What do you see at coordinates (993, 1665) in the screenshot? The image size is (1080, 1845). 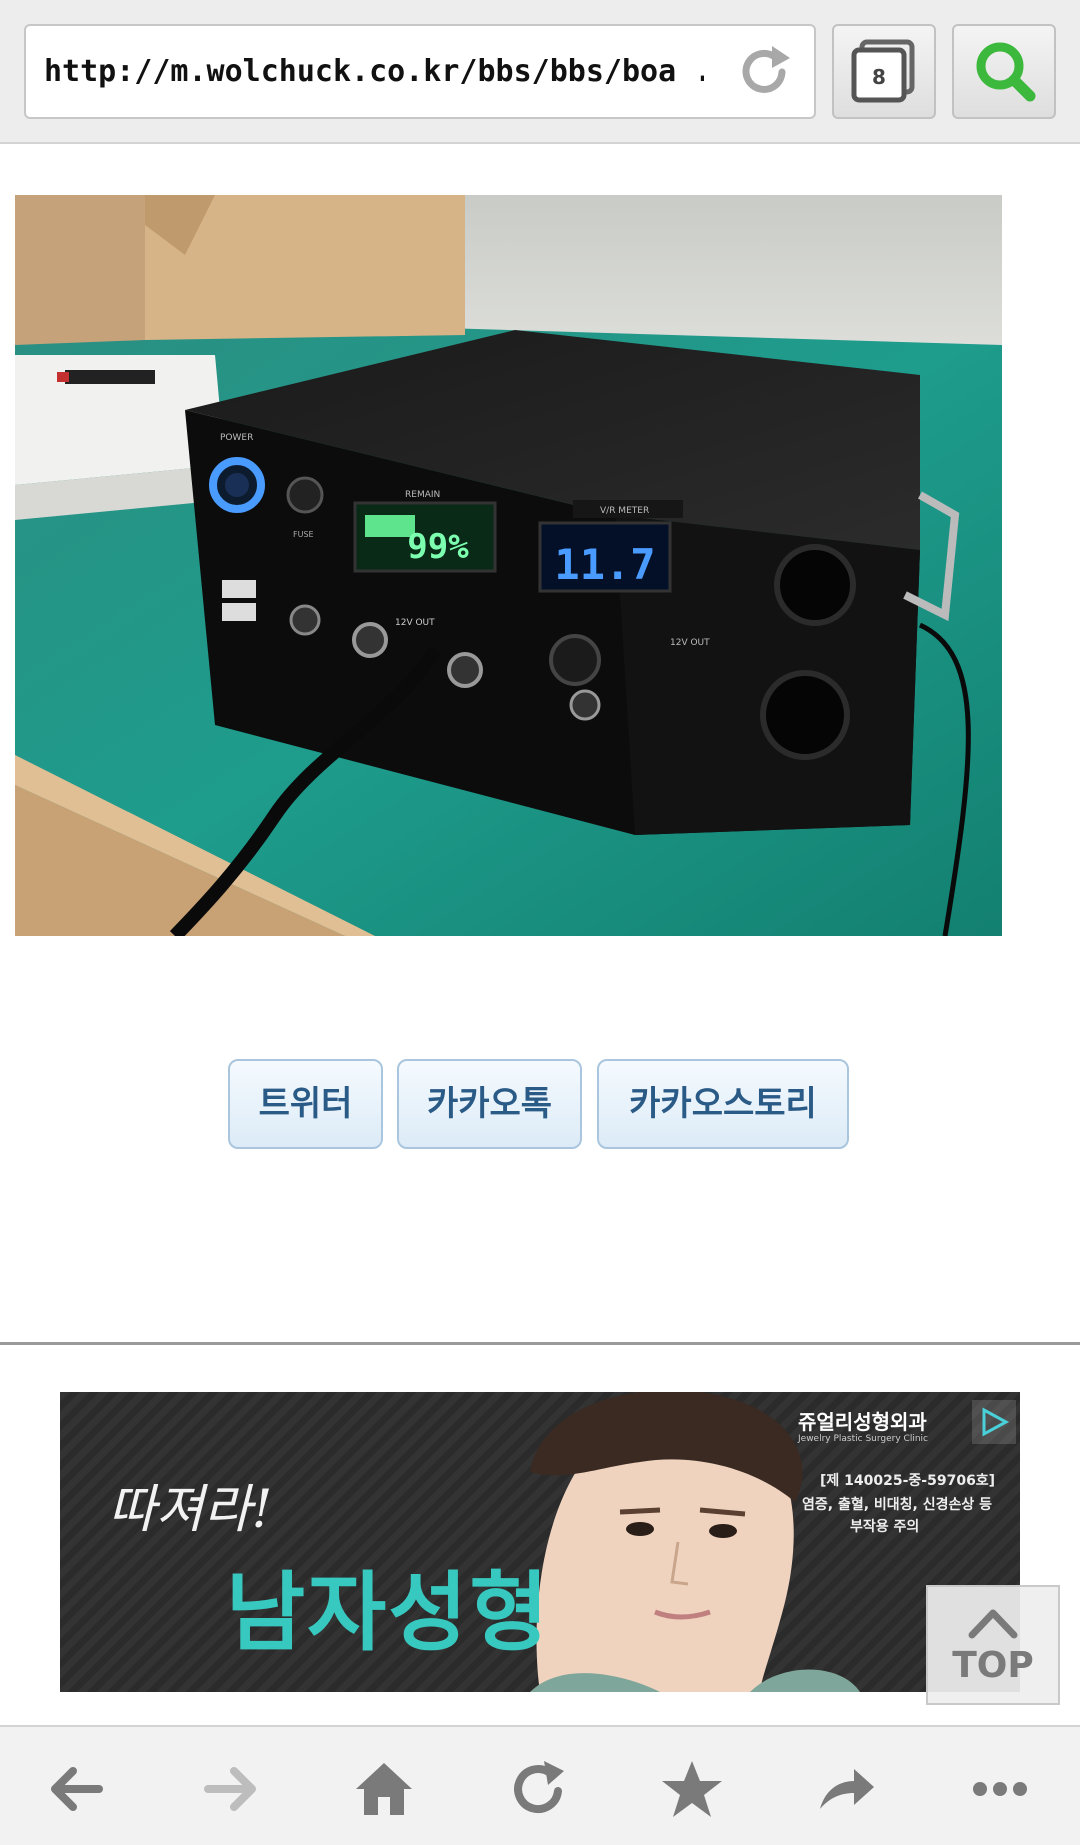 I see `scroll-top-label: TOP` at bounding box center [993, 1665].